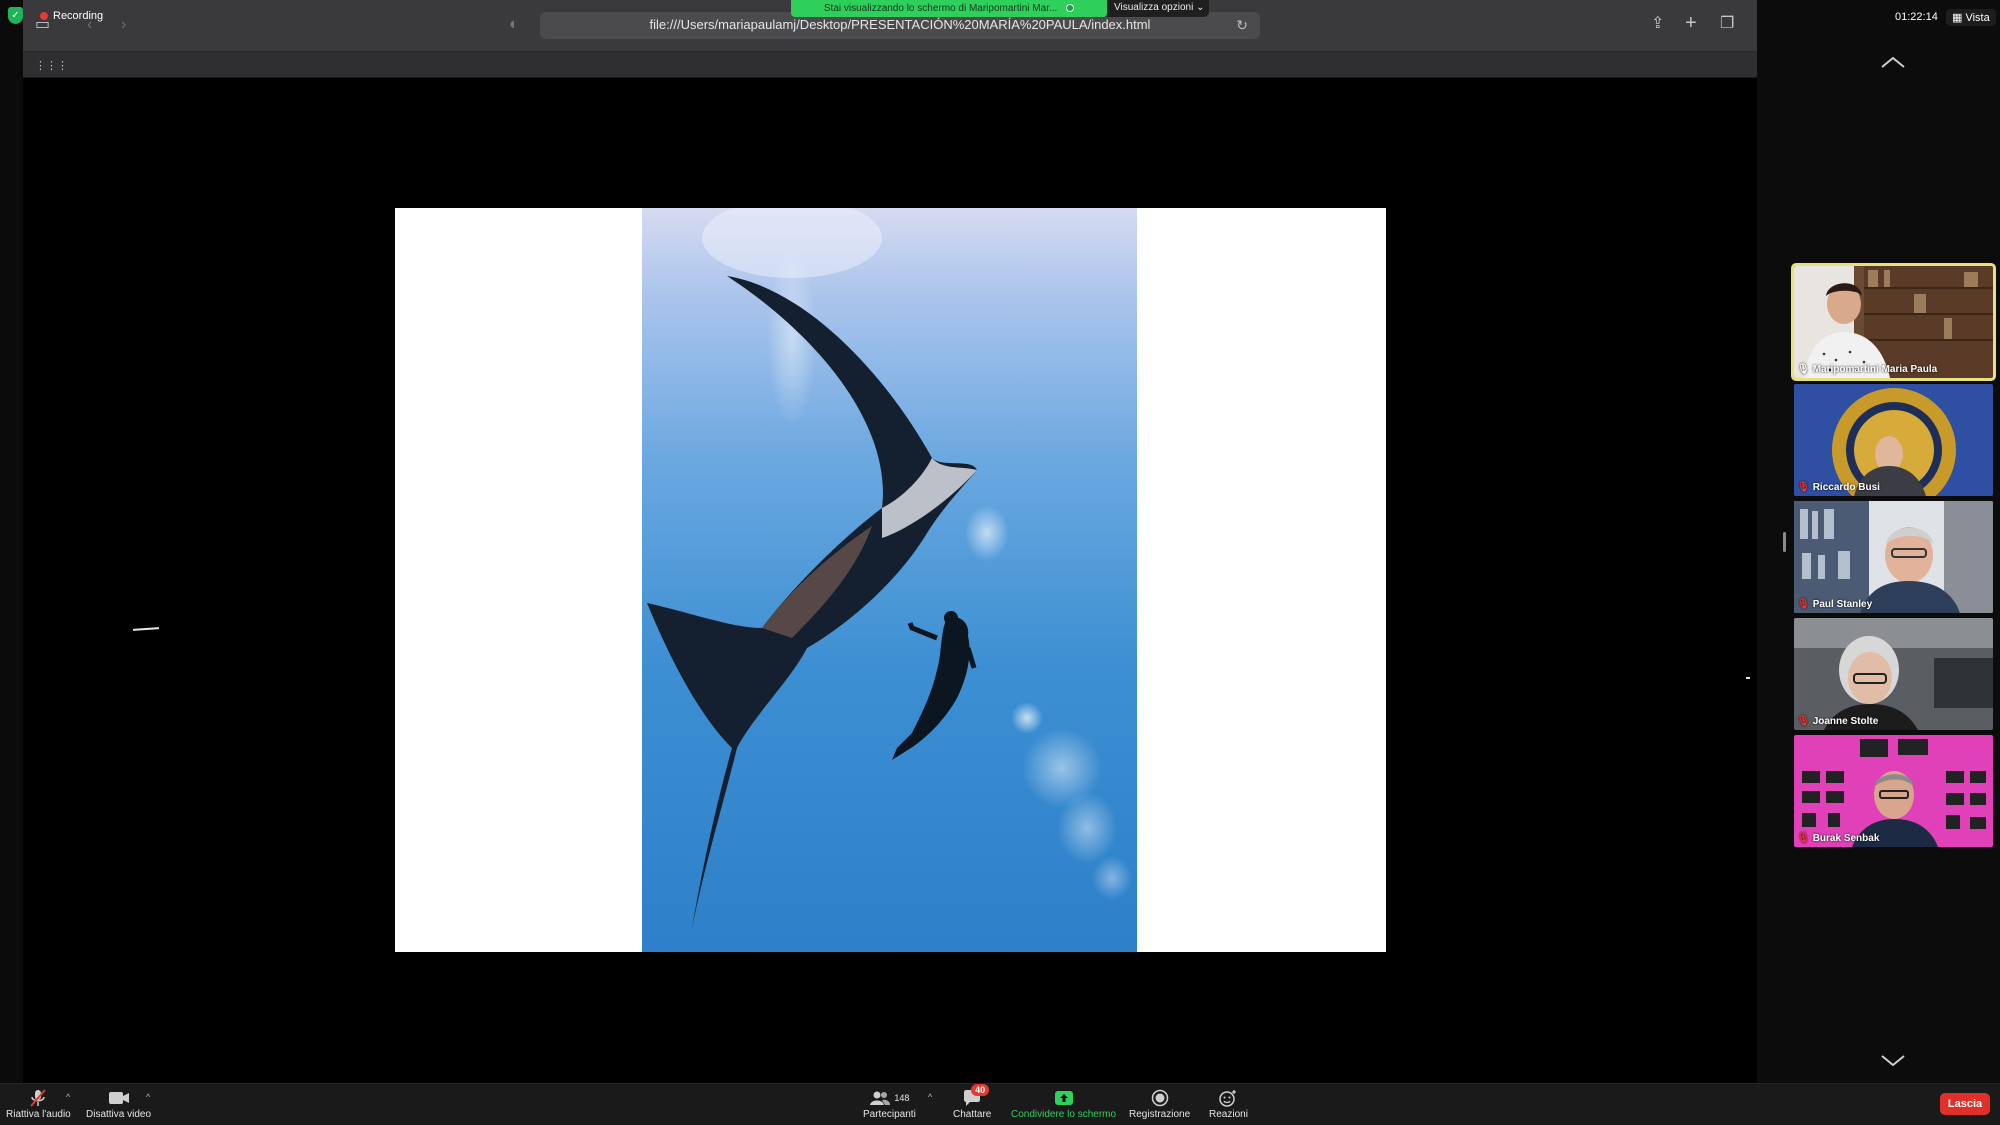  Describe the element at coordinates (1070, 8) in the screenshot. I see `sharing-dot-icon` at that location.